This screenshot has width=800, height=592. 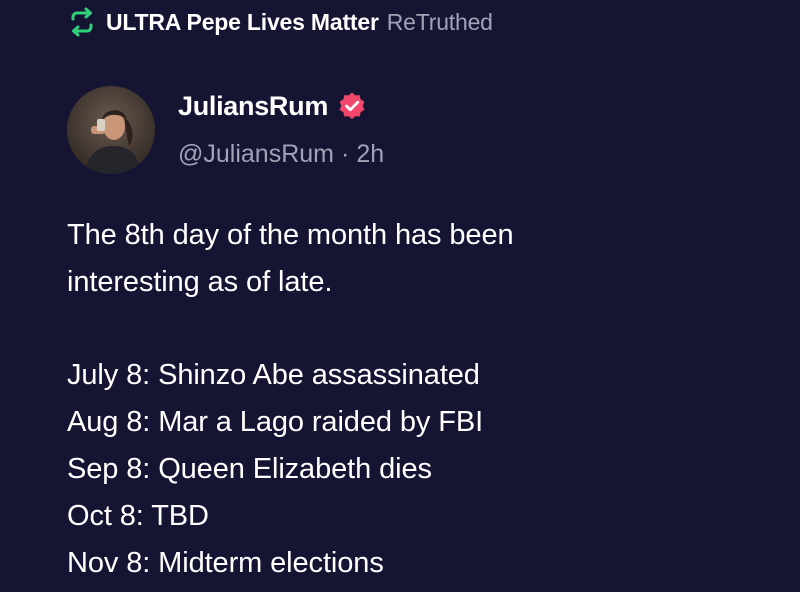 What do you see at coordinates (82, 22) in the screenshot?
I see `retruth-icon` at bounding box center [82, 22].